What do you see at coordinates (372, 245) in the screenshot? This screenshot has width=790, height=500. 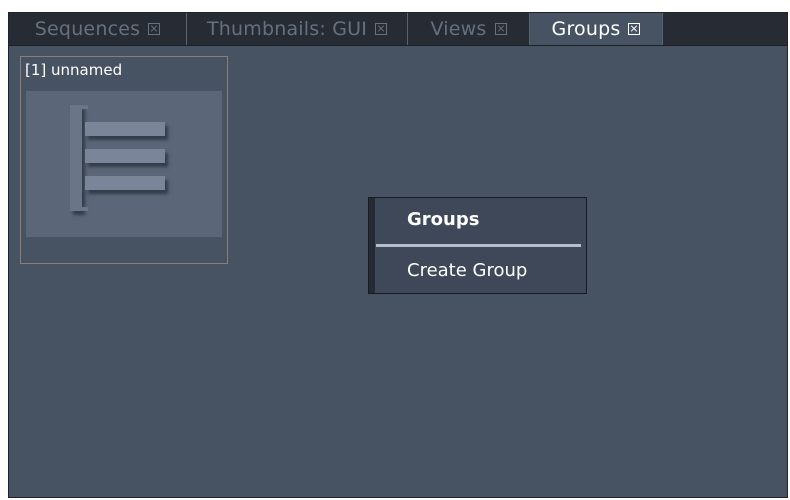 I see `menu-stripe` at bounding box center [372, 245].